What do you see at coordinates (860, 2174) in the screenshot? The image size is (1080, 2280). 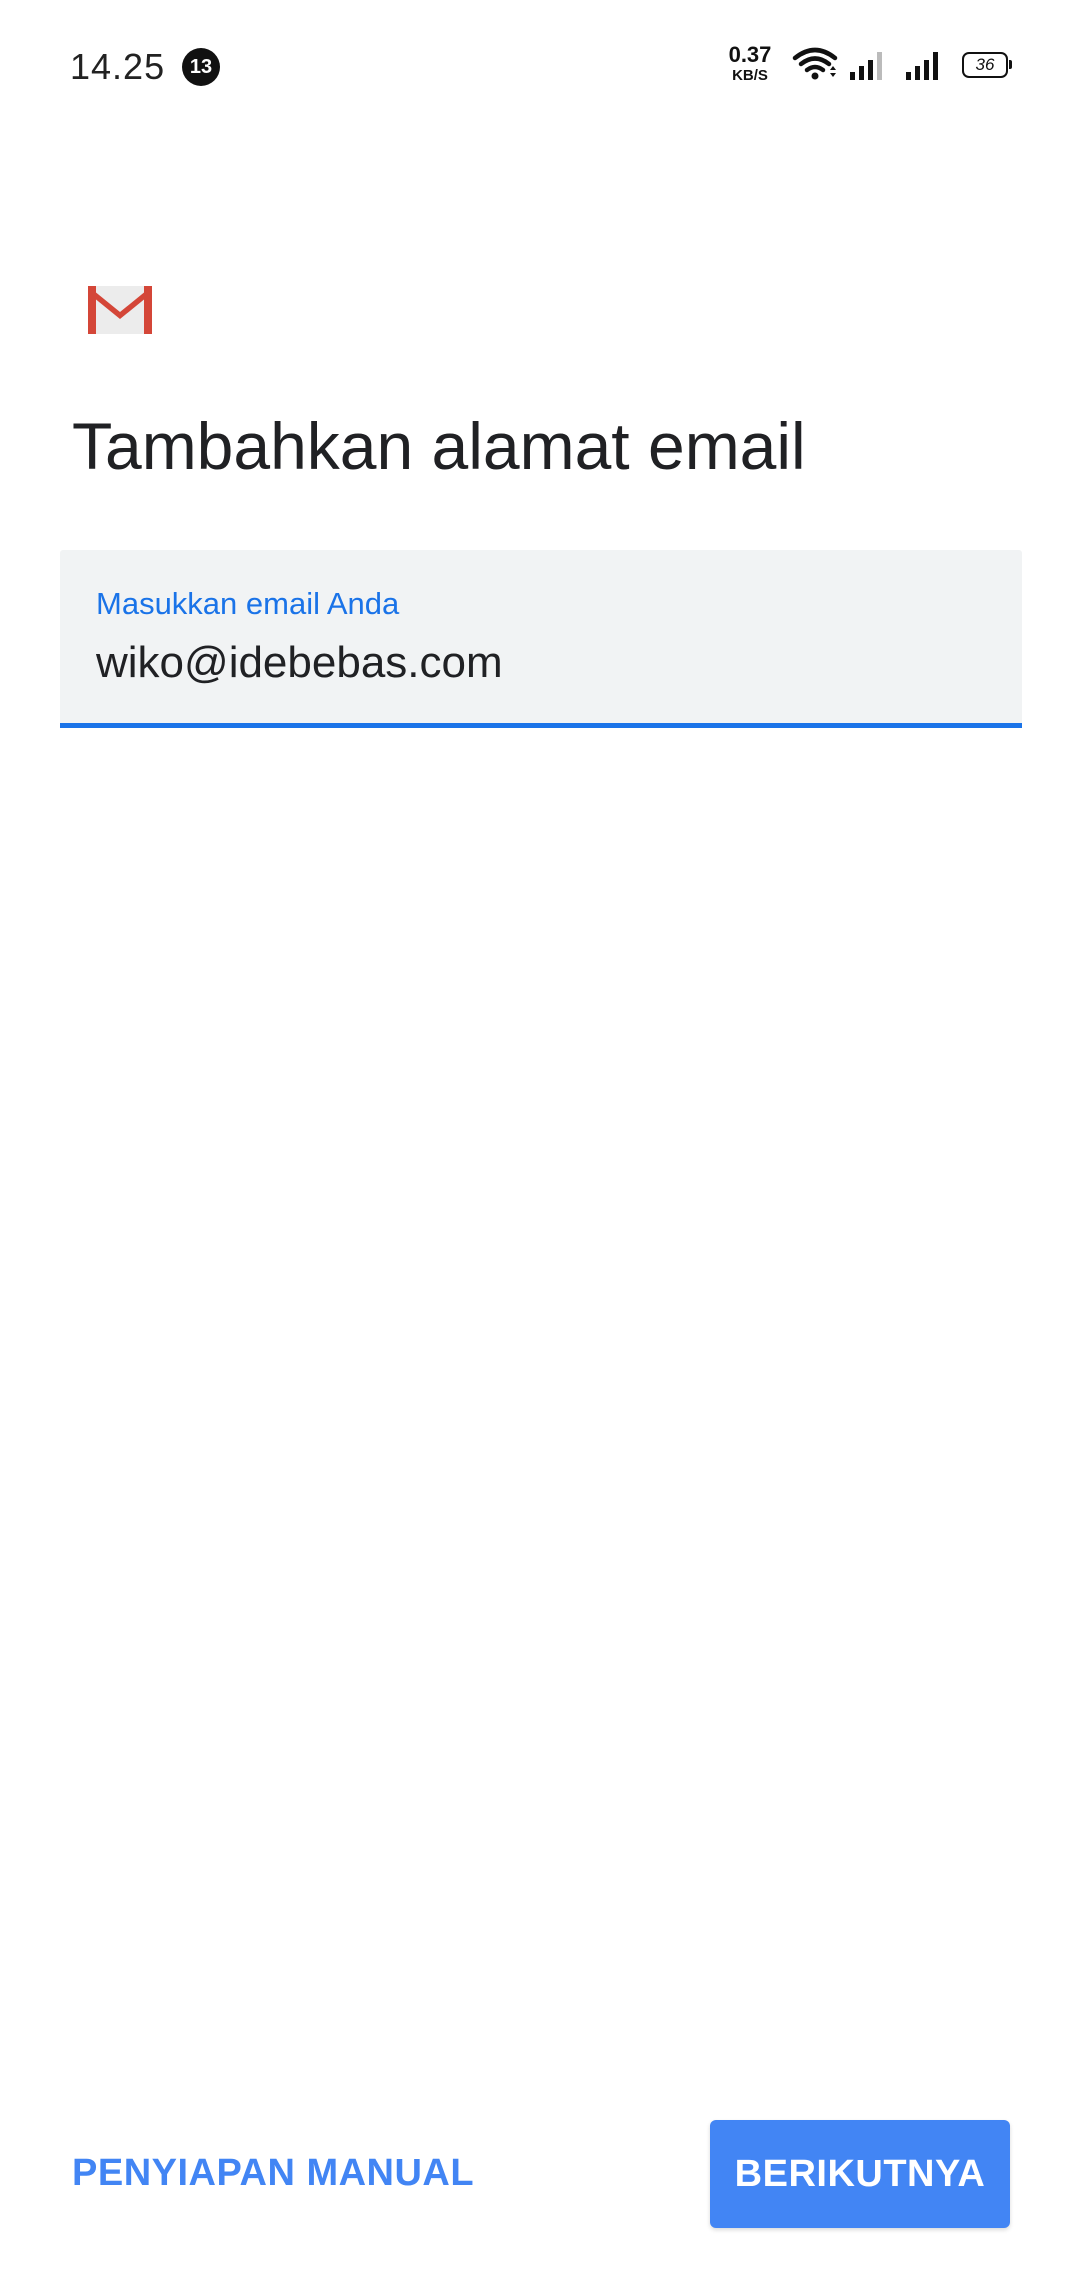 I see `next-button: BERIKUTNYA` at bounding box center [860, 2174].